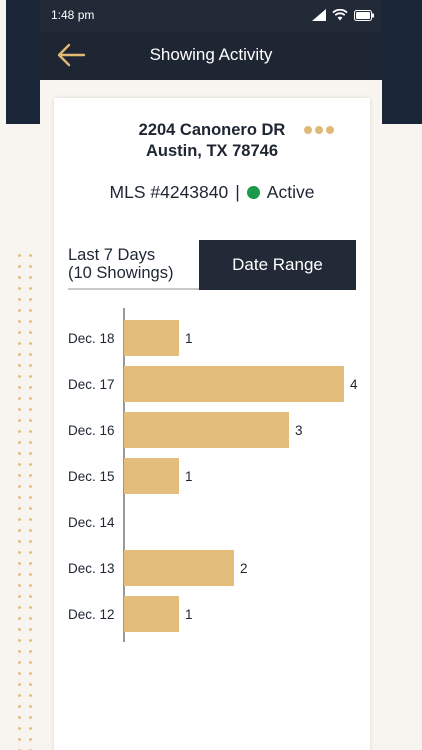 The image size is (422, 750). What do you see at coordinates (91, 522) in the screenshot?
I see `category-tick-label: Dec. 14` at bounding box center [91, 522].